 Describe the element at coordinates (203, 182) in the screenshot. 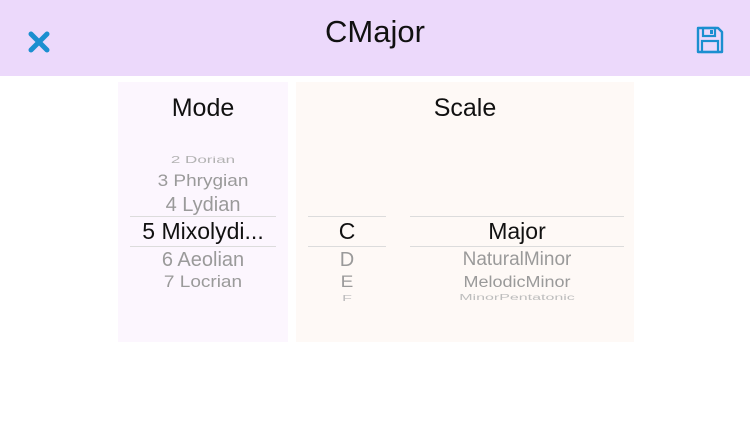

I see `mode-option-3-phrygian: 3 Phrygian` at that location.